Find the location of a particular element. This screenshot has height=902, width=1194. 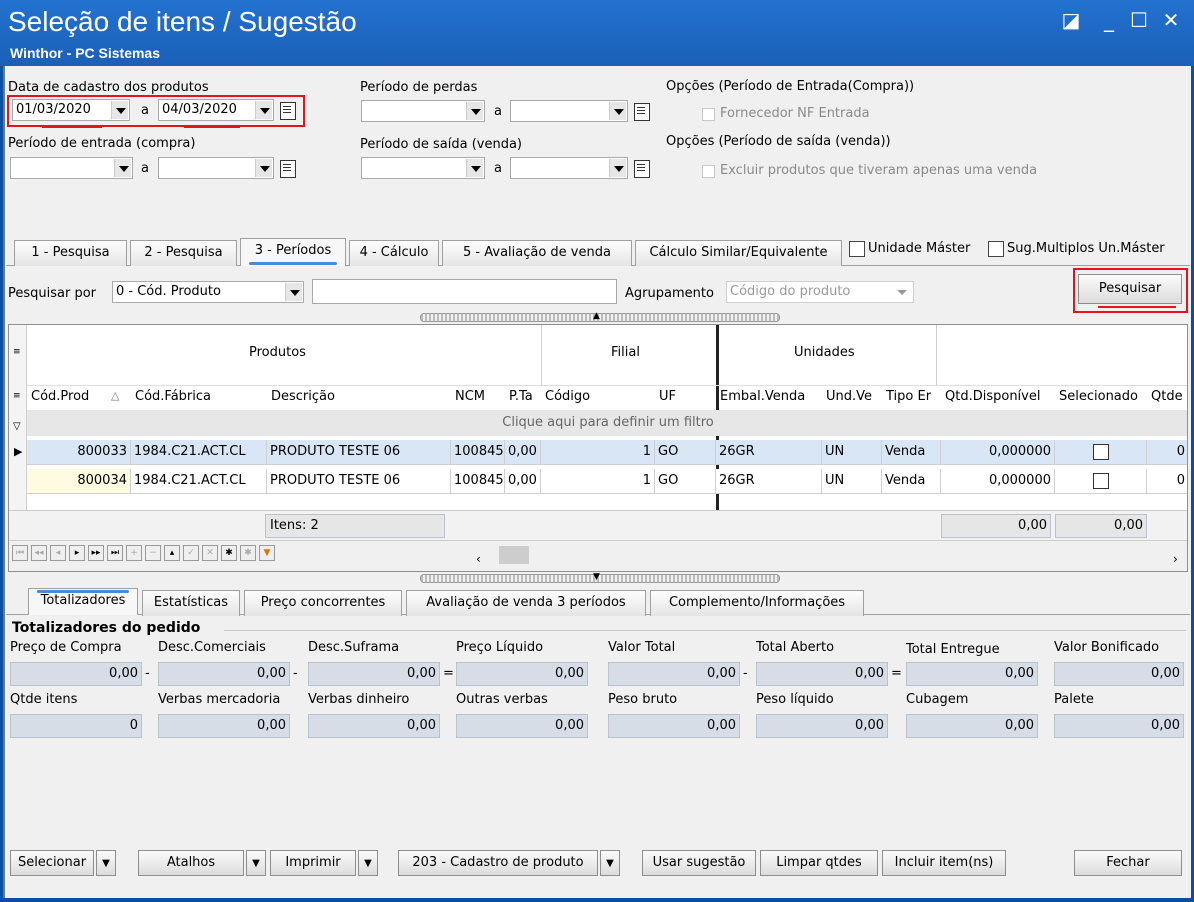

total-label: Total Entregue is located at coordinates (953, 649).